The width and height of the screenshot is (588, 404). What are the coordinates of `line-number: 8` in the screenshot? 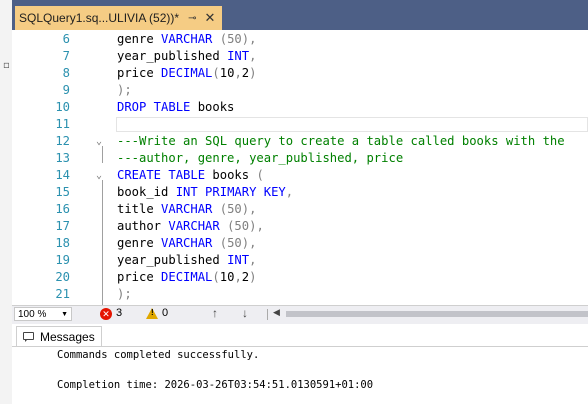 It's located at (66, 73).